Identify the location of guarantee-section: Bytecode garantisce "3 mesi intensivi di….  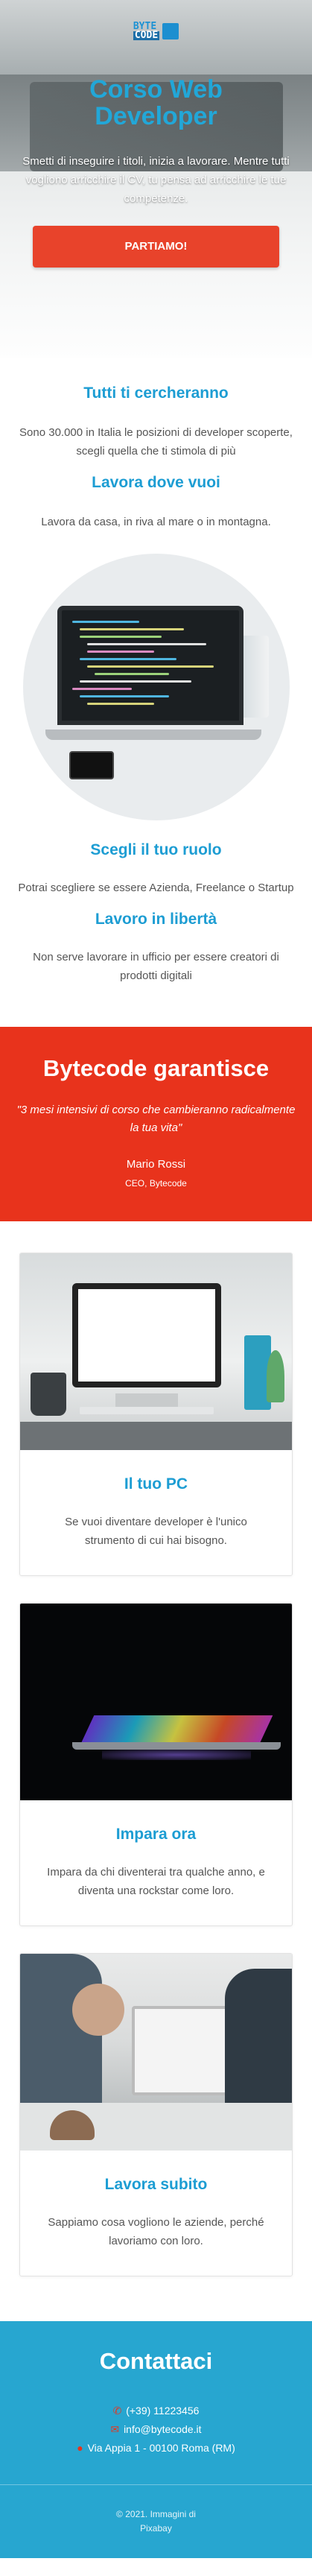
(156, 1124).